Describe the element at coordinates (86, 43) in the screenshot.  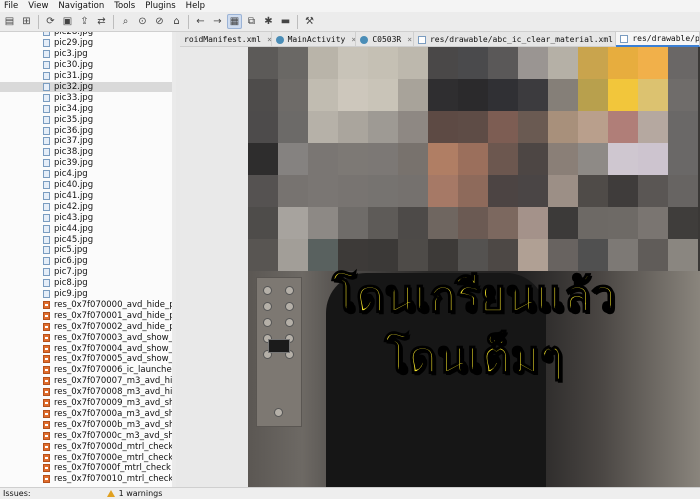
I see `tree-item: pic29.jpg` at that location.